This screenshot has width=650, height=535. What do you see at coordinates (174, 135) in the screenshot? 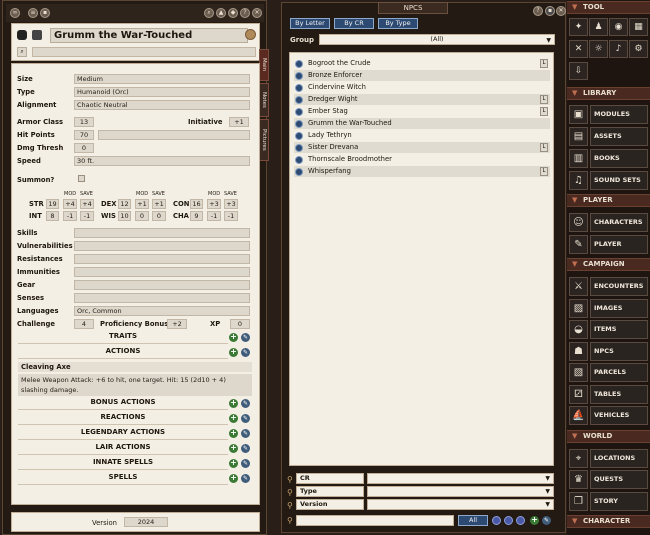
I see `hit-dice-field` at bounding box center [174, 135].